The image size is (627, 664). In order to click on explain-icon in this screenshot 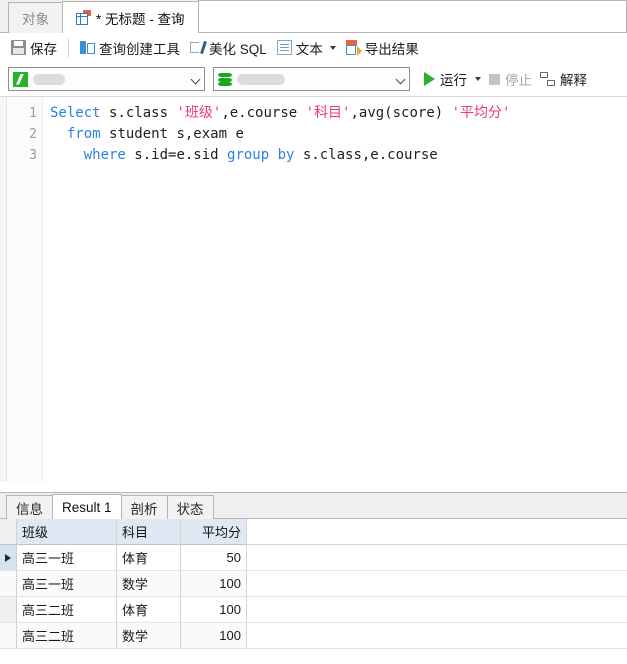, I will do `click(547, 79)`.